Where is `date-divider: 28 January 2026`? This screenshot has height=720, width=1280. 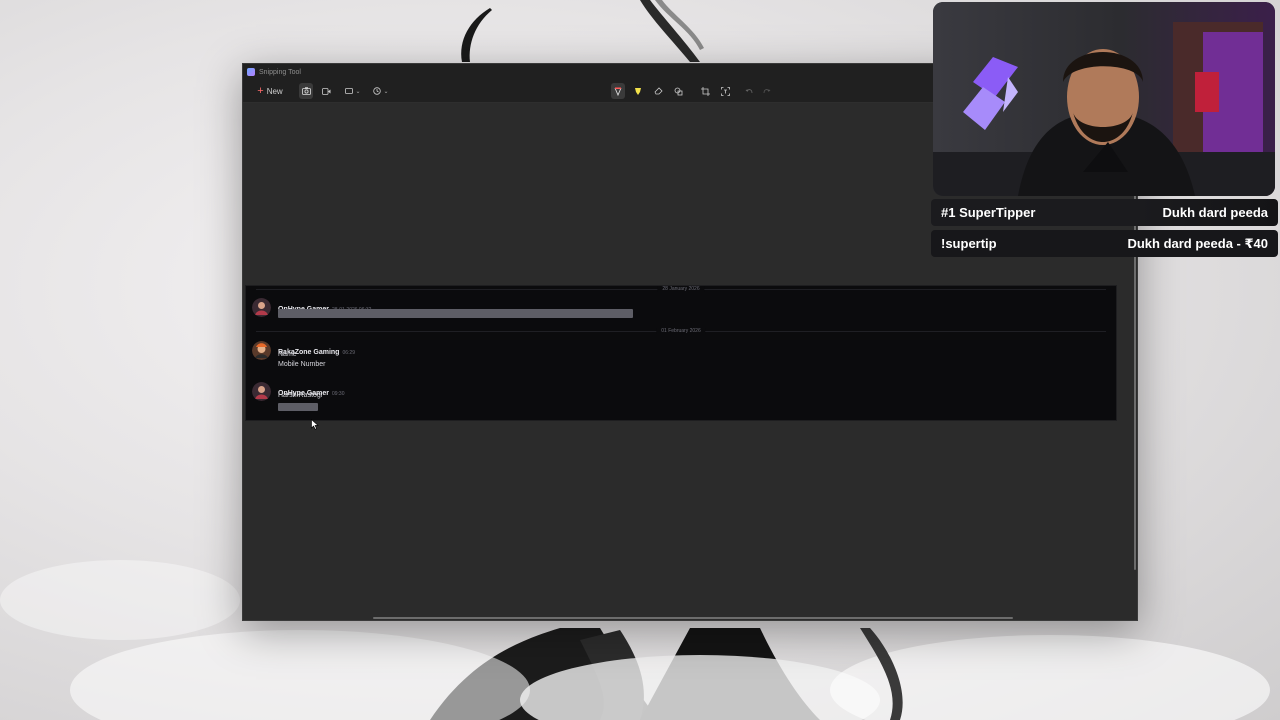 date-divider: 28 January 2026 is located at coordinates (681, 289).